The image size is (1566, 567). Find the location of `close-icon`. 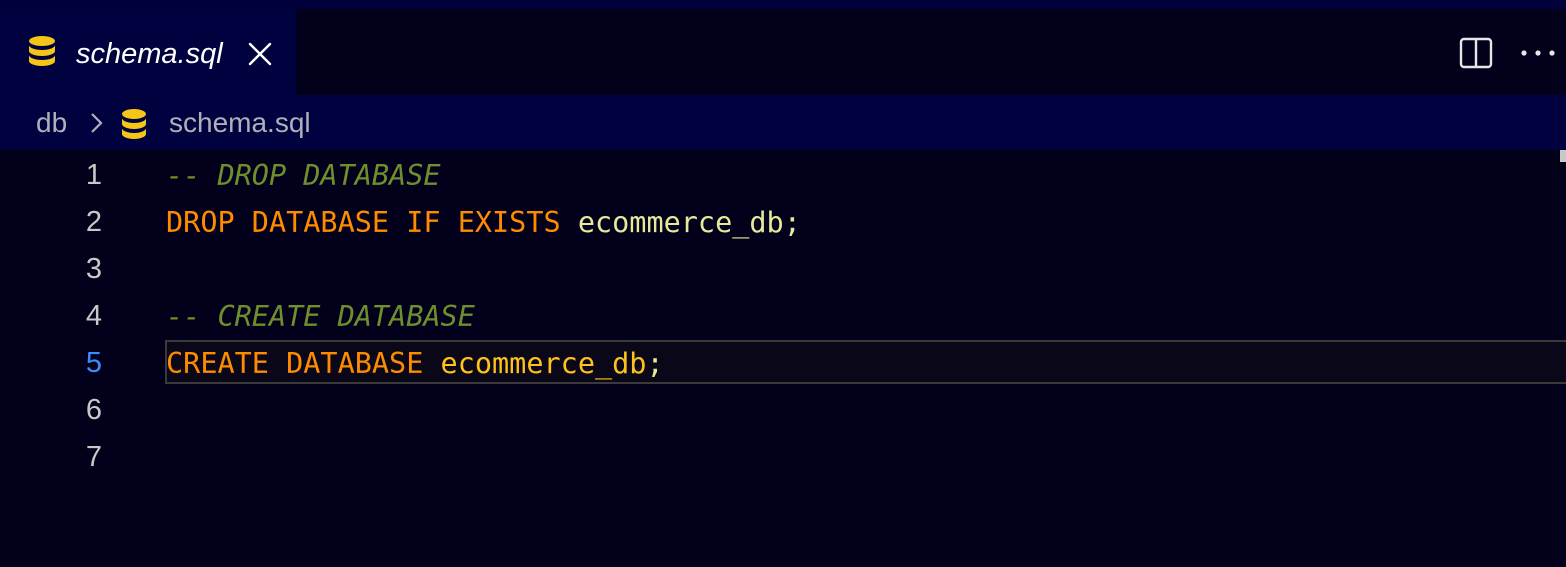

close-icon is located at coordinates (260, 54).